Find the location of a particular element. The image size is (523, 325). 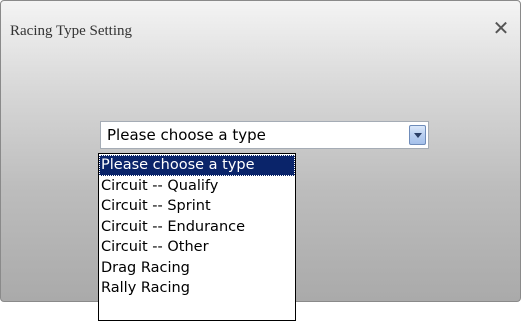

racing-type-select: Please choose a type is located at coordinates (264, 135).